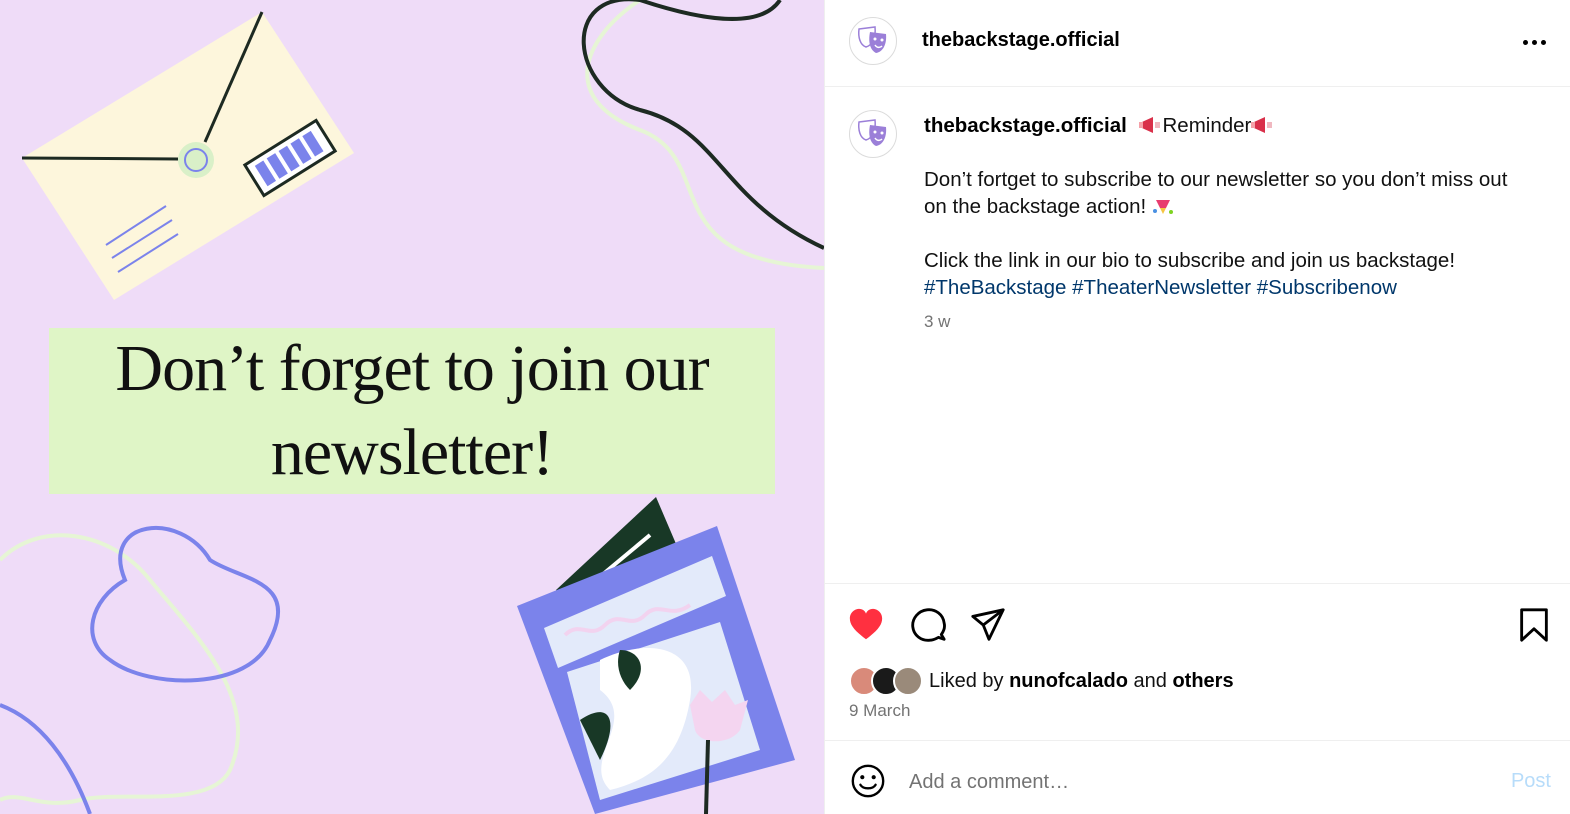 Image resolution: width=1570 pixels, height=814 pixels. Describe the element at coordinates (995, 287) in the screenshot. I see `hashtag-link: #TheBackstage` at that location.